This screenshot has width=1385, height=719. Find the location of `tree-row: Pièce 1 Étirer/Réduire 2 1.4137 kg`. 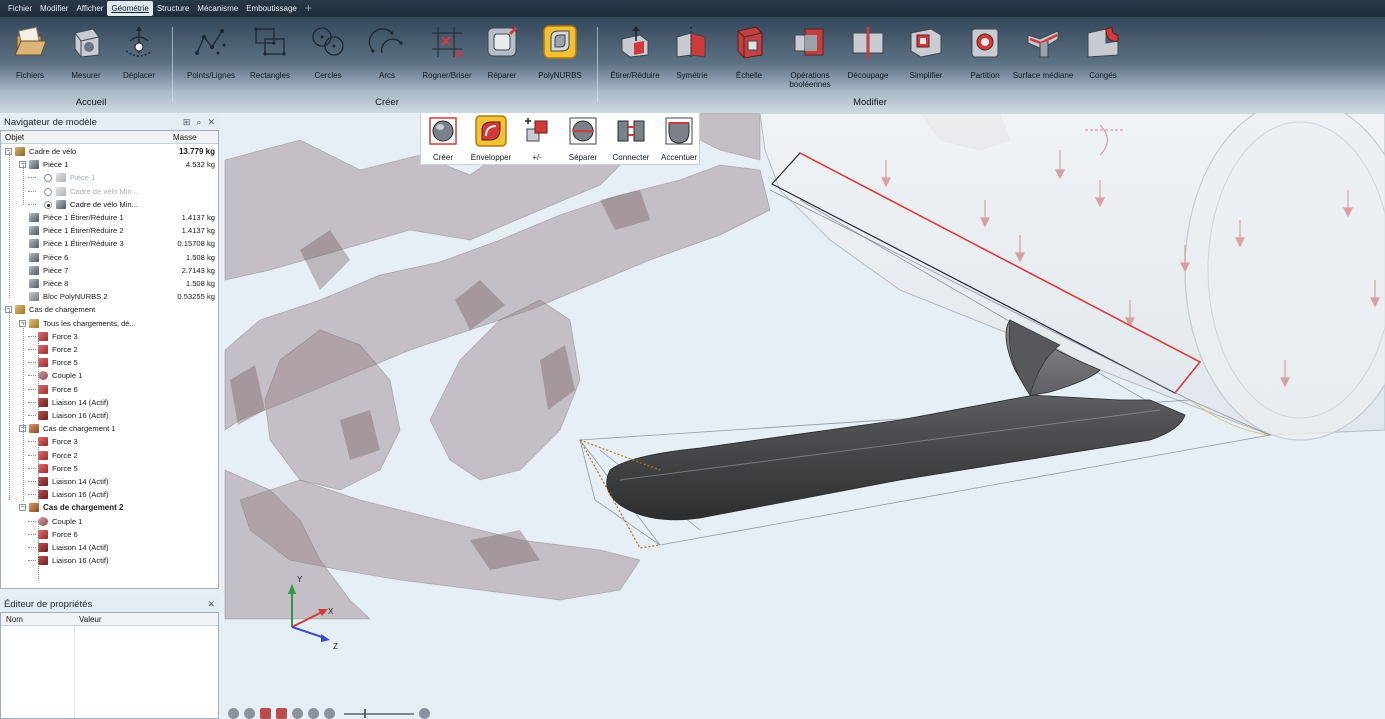

tree-row: Pièce 1 Étirer/Réduire 2 1.4137 kg is located at coordinates (109, 230).